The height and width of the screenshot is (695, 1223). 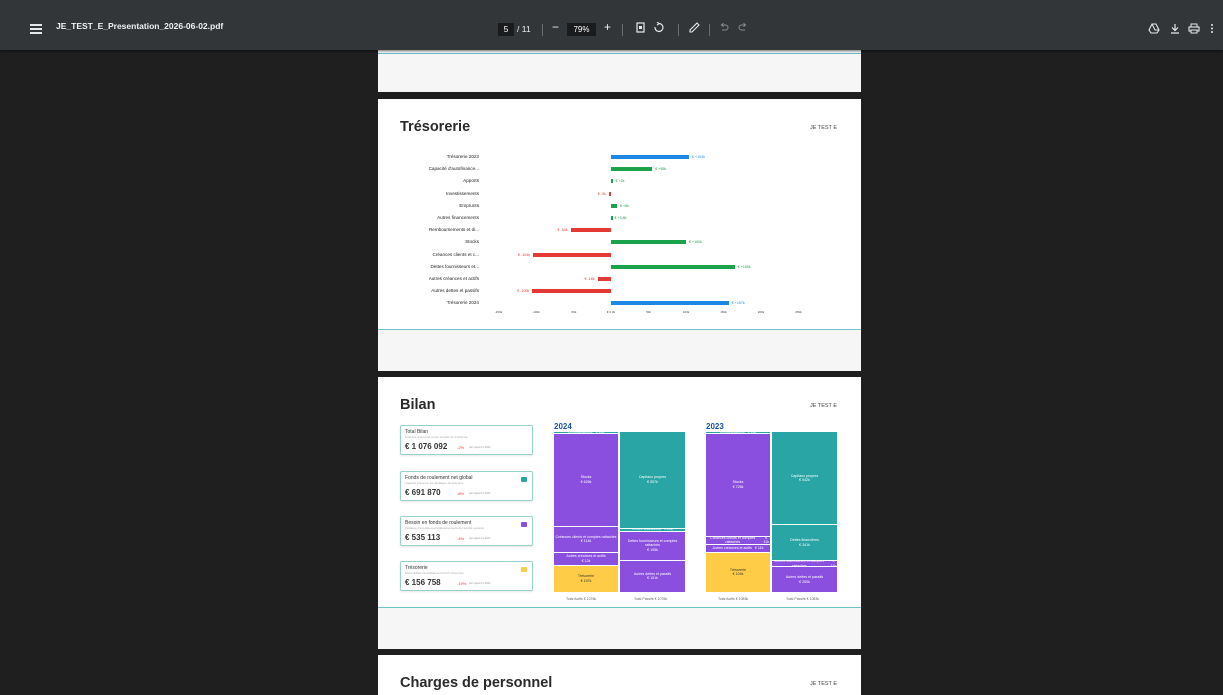 I want to click on fit-page-icon, so click(x=640, y=29).